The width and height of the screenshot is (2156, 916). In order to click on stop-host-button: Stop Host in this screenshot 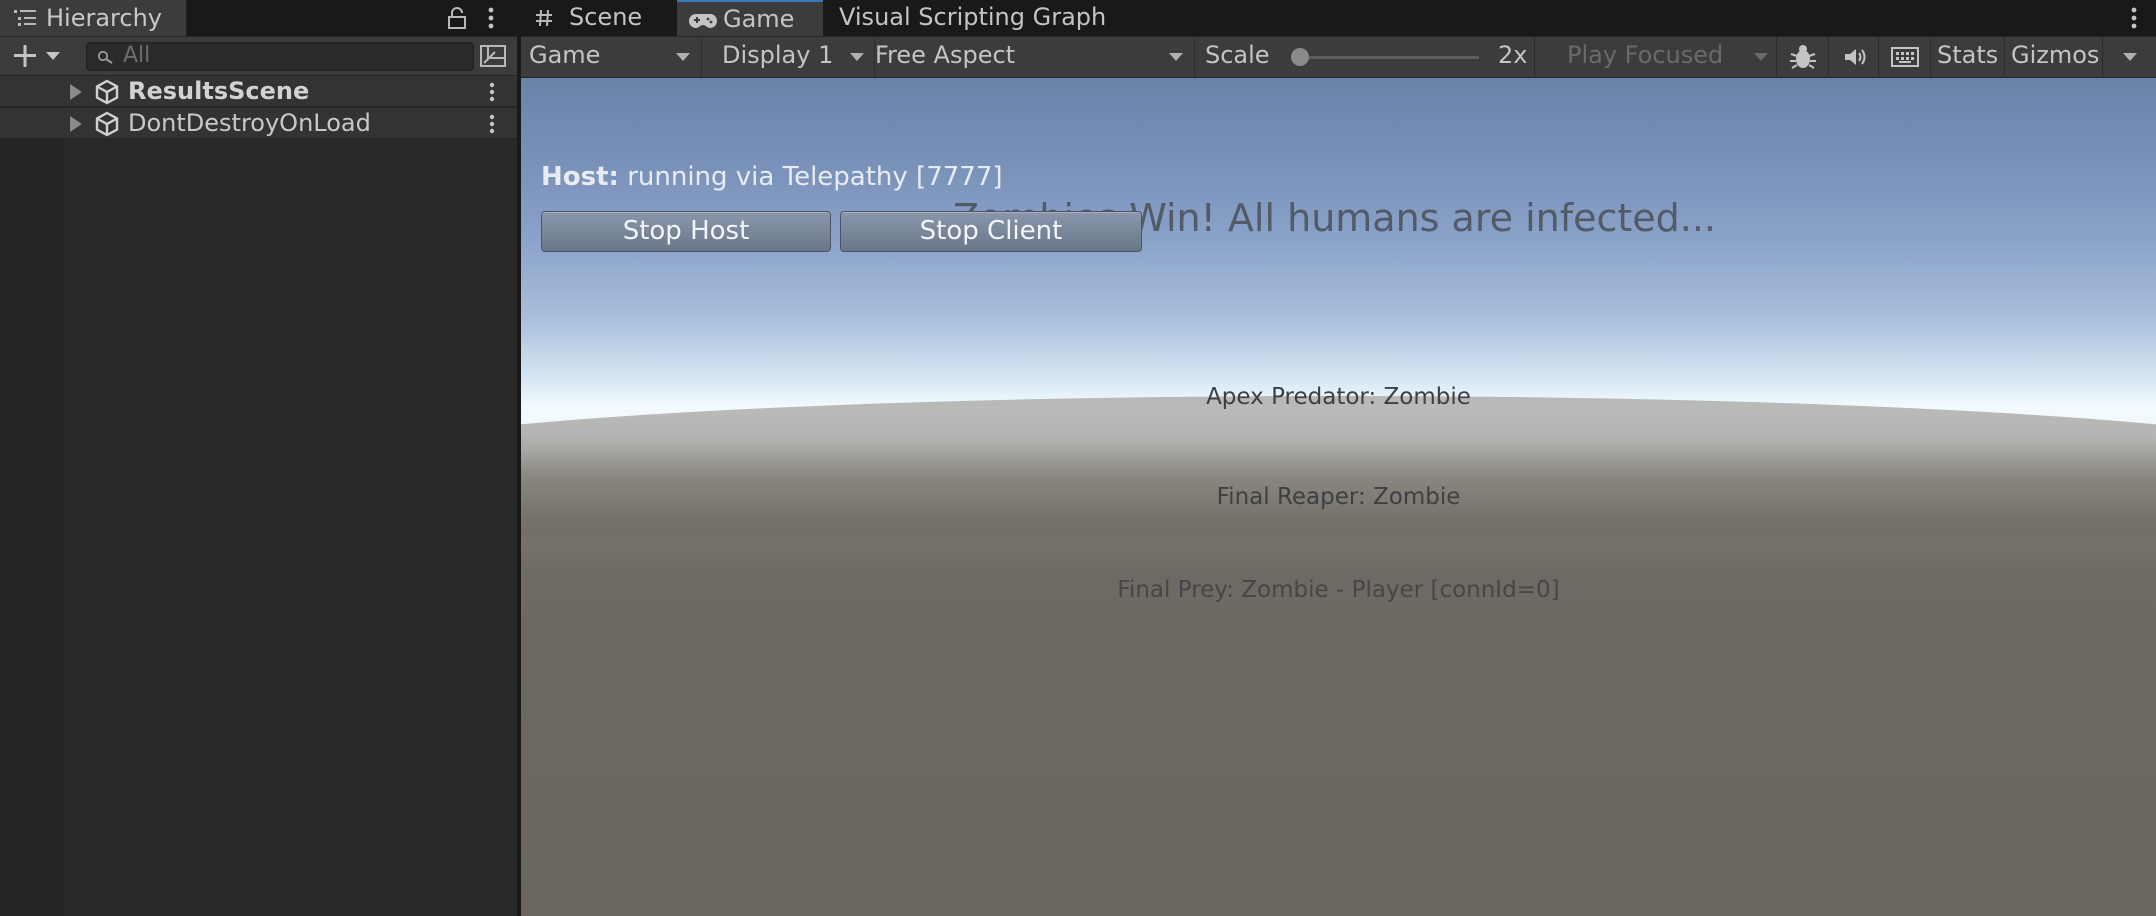, I will do `click(686, 231)`.